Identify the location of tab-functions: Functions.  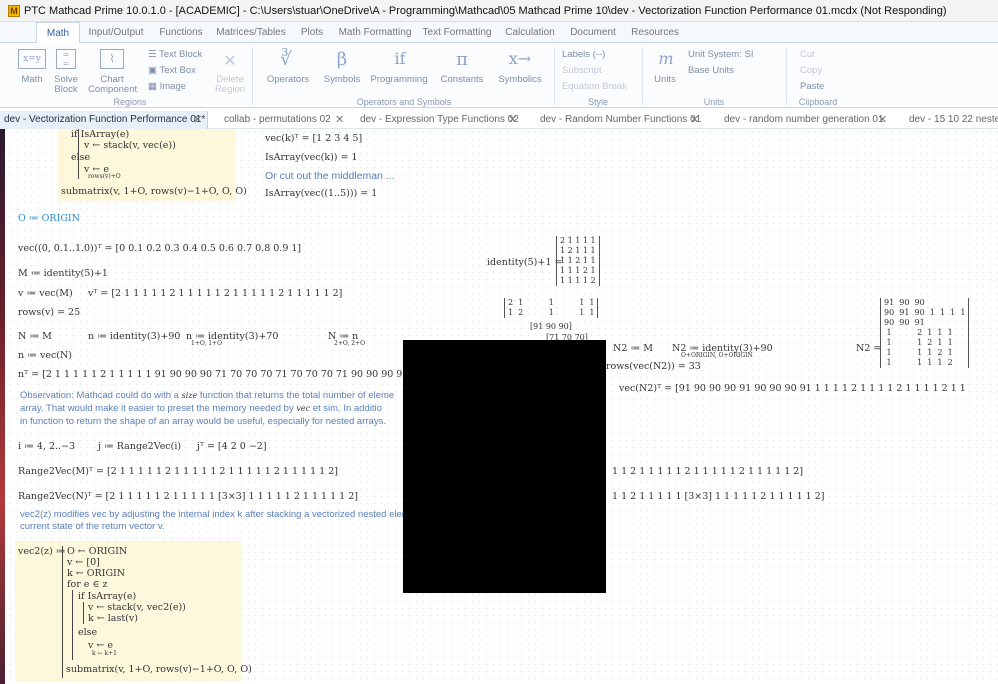
(181, 32).